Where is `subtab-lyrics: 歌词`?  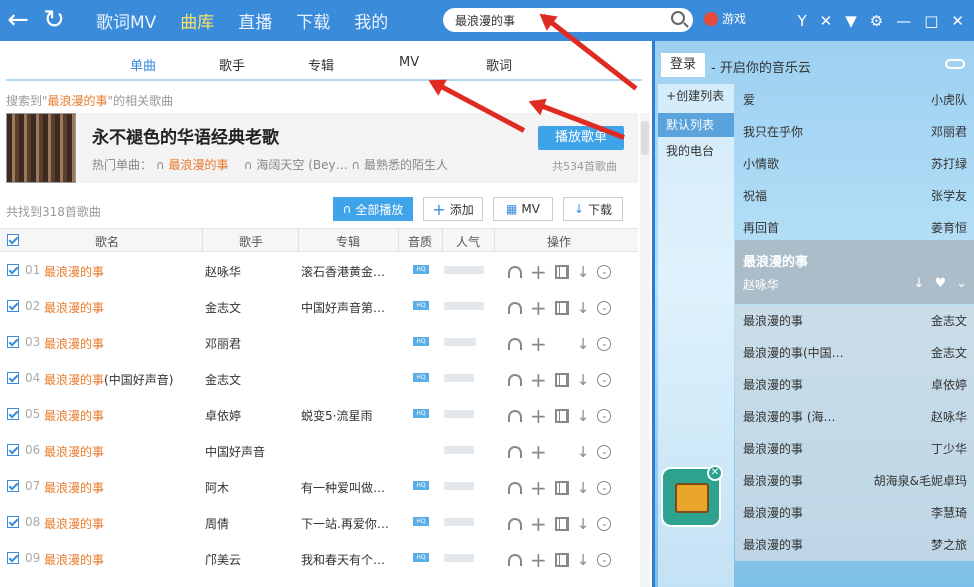
subtab-lyrics: 歌词 is located at coordinates (499, 64).